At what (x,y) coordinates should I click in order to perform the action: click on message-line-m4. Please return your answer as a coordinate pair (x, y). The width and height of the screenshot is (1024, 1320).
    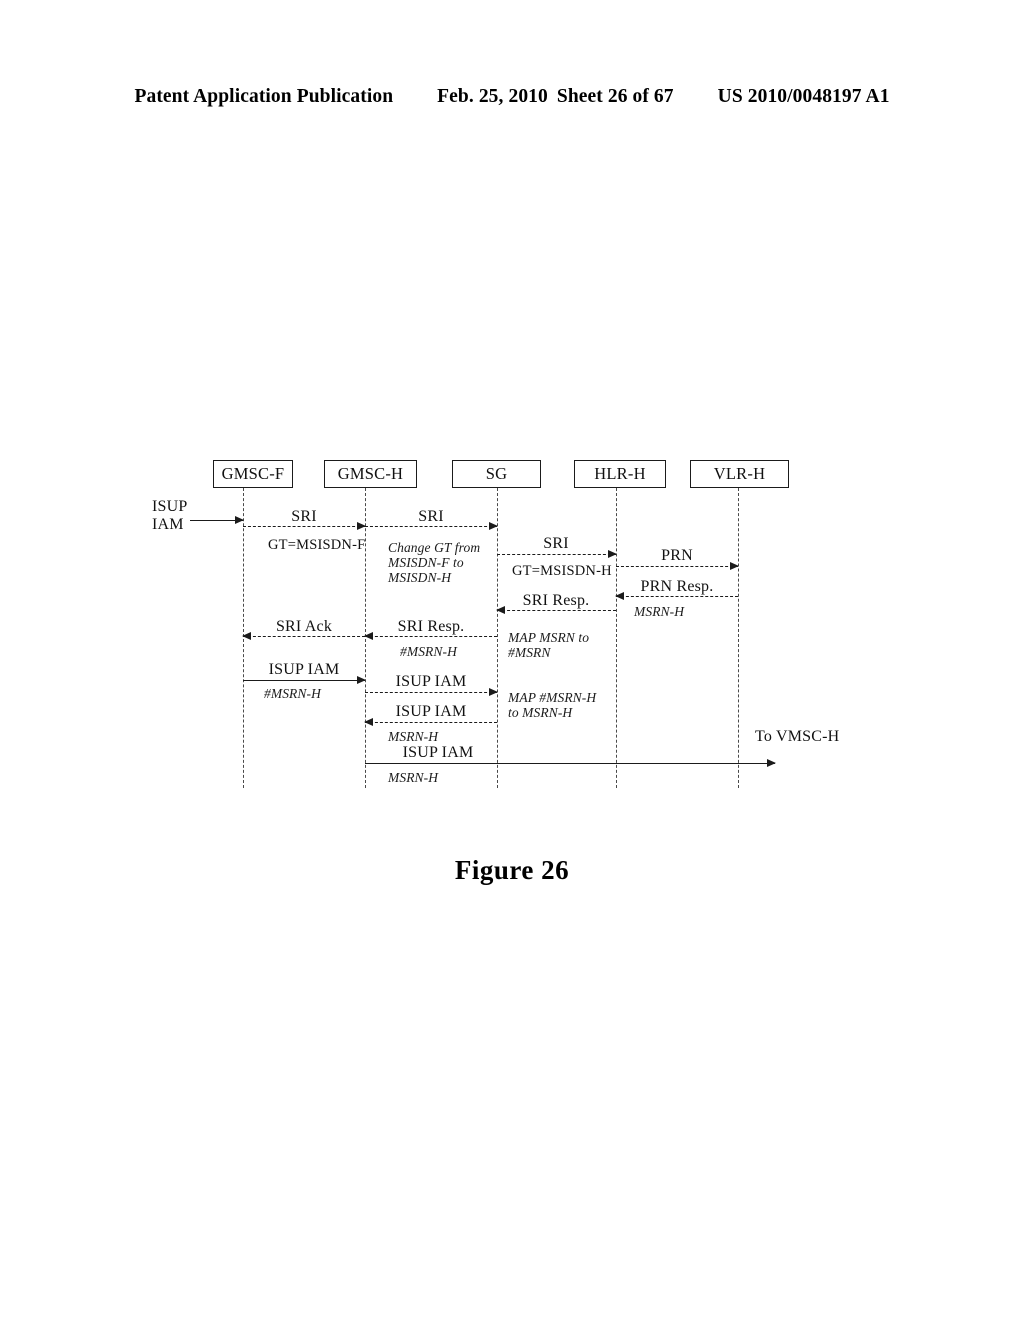
    Looking at the image, I should click on (677, 566).